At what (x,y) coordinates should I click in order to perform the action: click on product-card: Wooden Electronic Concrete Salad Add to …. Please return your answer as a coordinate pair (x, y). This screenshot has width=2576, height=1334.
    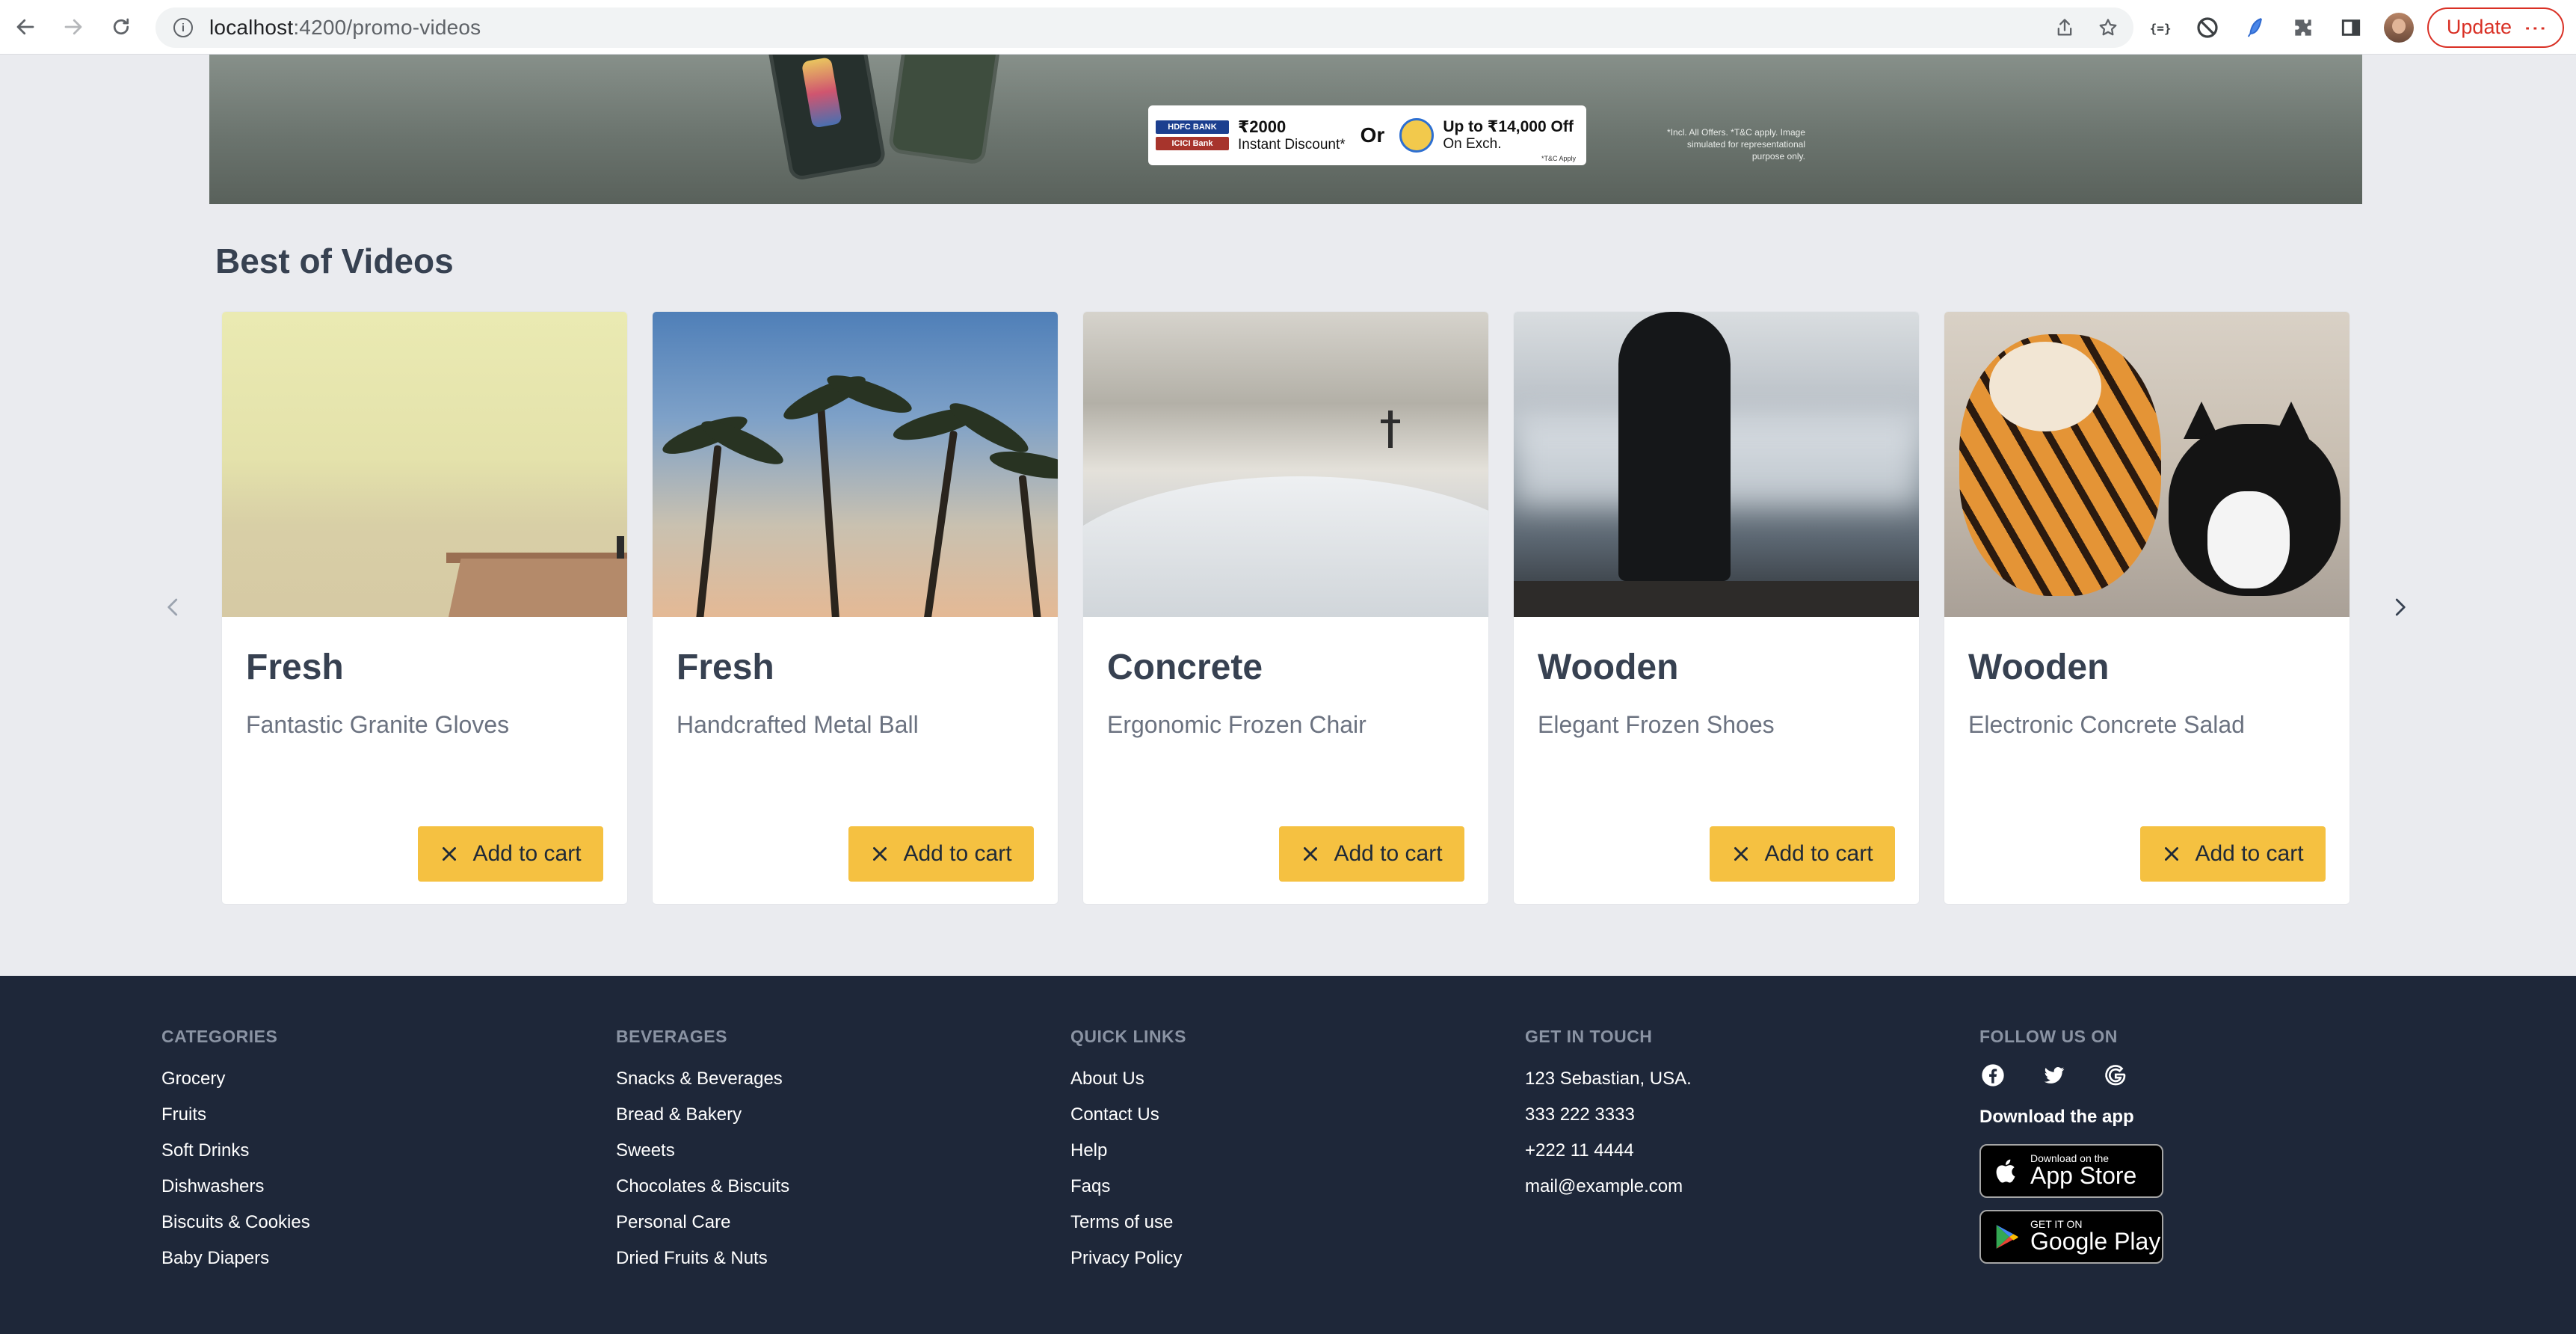
    Looking at the image, I should click on (2147, 608).